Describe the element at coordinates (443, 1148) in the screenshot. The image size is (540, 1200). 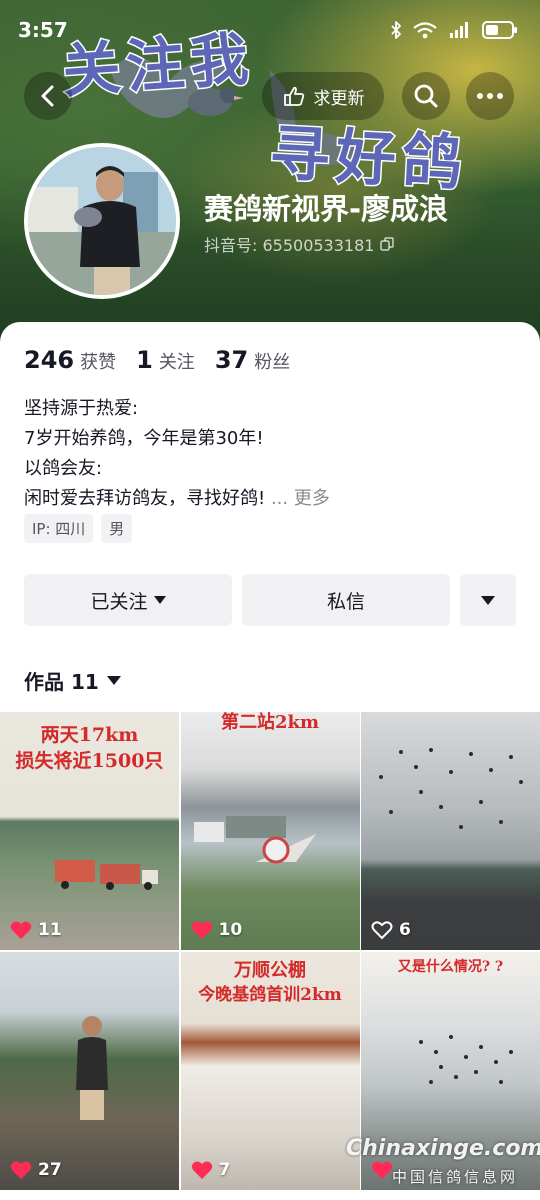
I see `watermark-domain: Chinaxinge.com` at that location.